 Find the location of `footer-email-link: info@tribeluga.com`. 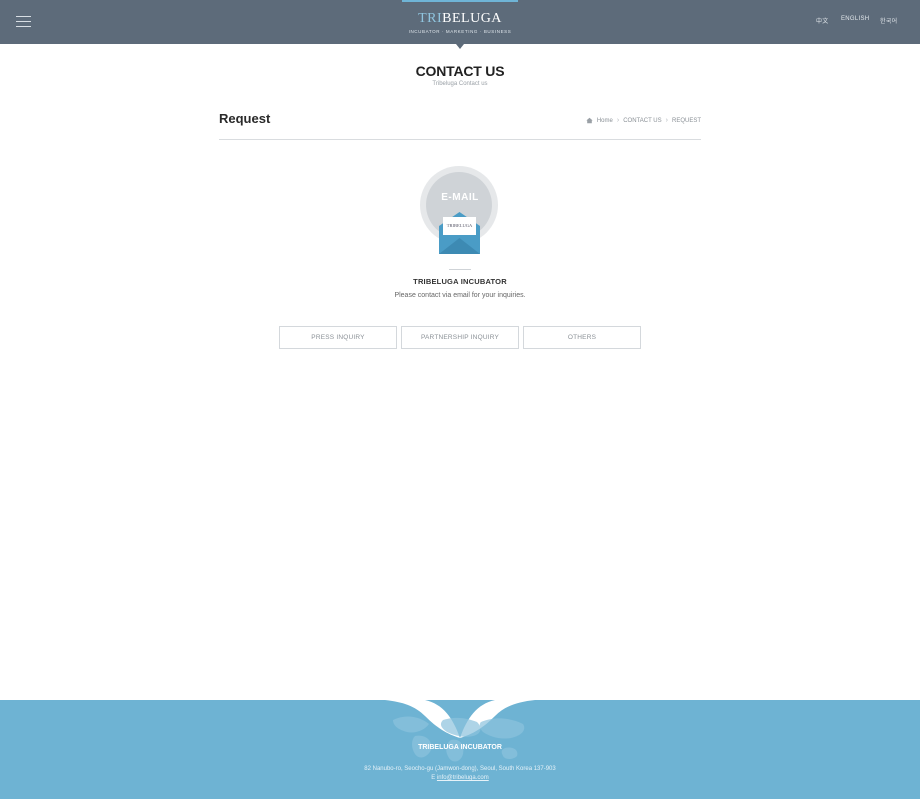

footer-email-link: info@tribeluga.com is located at coordinates (463, 778).